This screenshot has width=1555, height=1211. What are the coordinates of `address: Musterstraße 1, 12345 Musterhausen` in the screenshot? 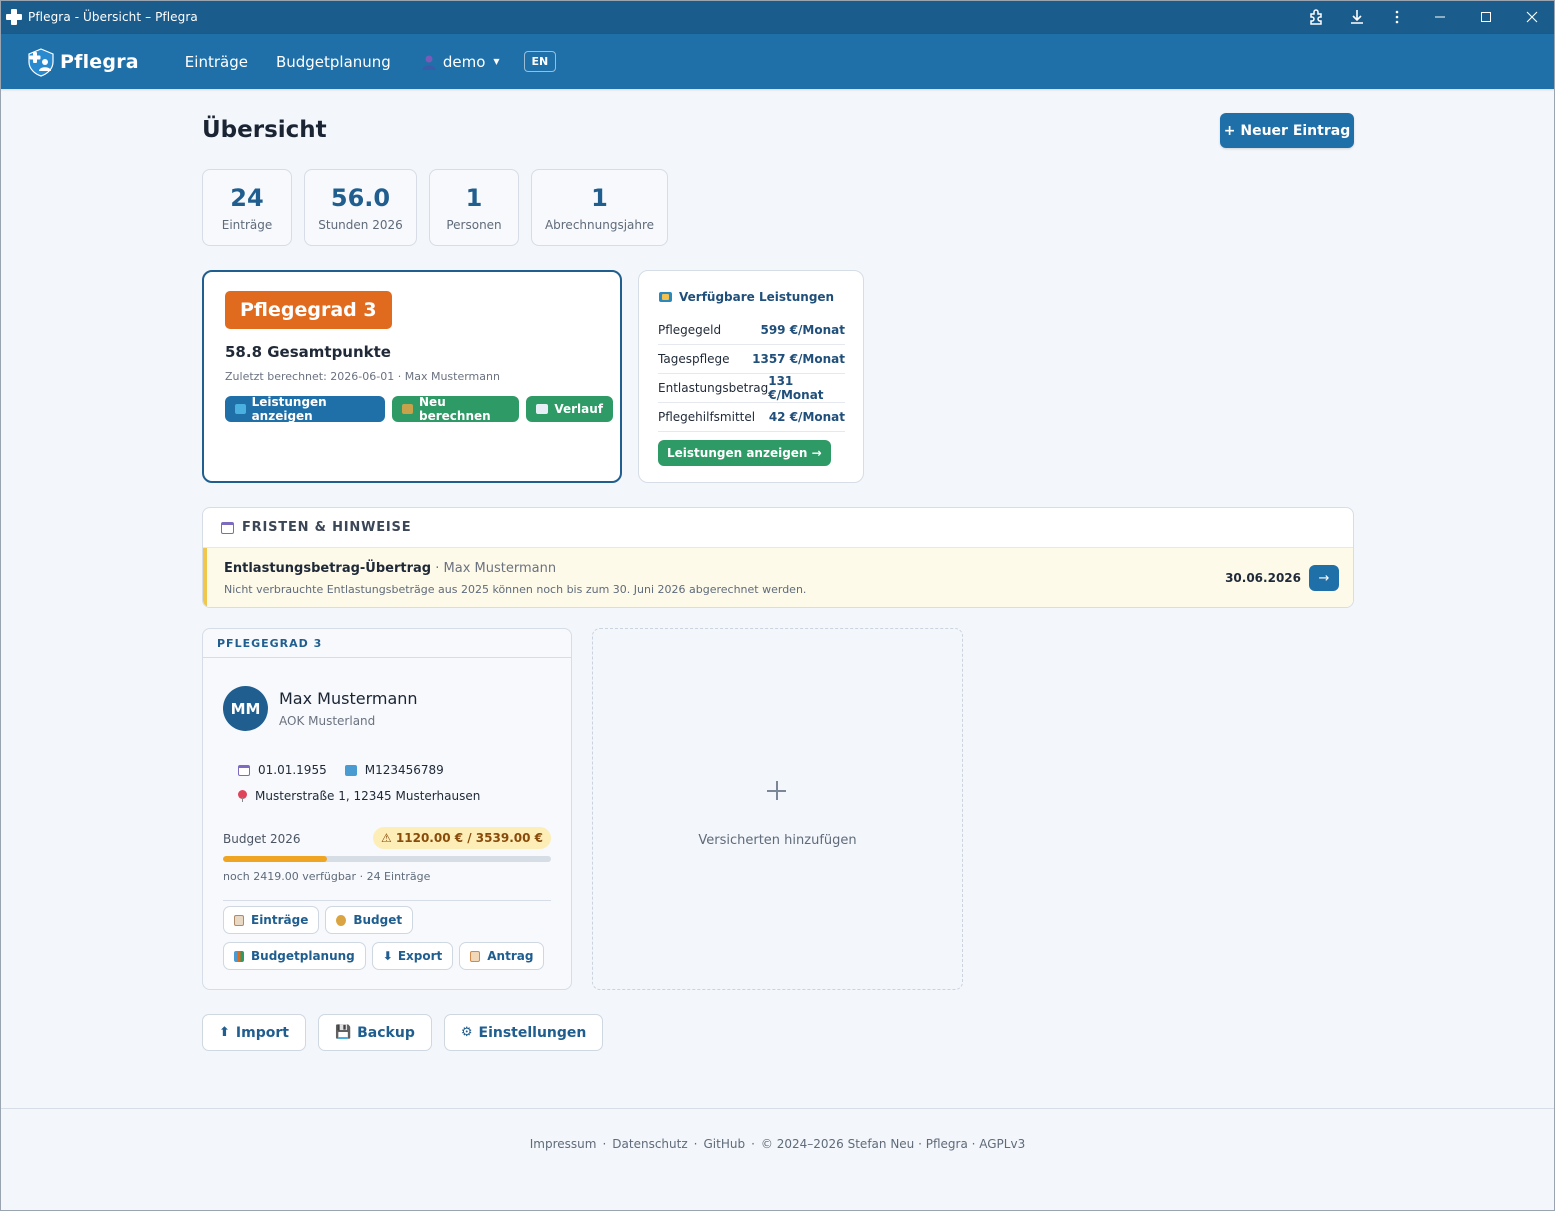 It's located at (368, 796).